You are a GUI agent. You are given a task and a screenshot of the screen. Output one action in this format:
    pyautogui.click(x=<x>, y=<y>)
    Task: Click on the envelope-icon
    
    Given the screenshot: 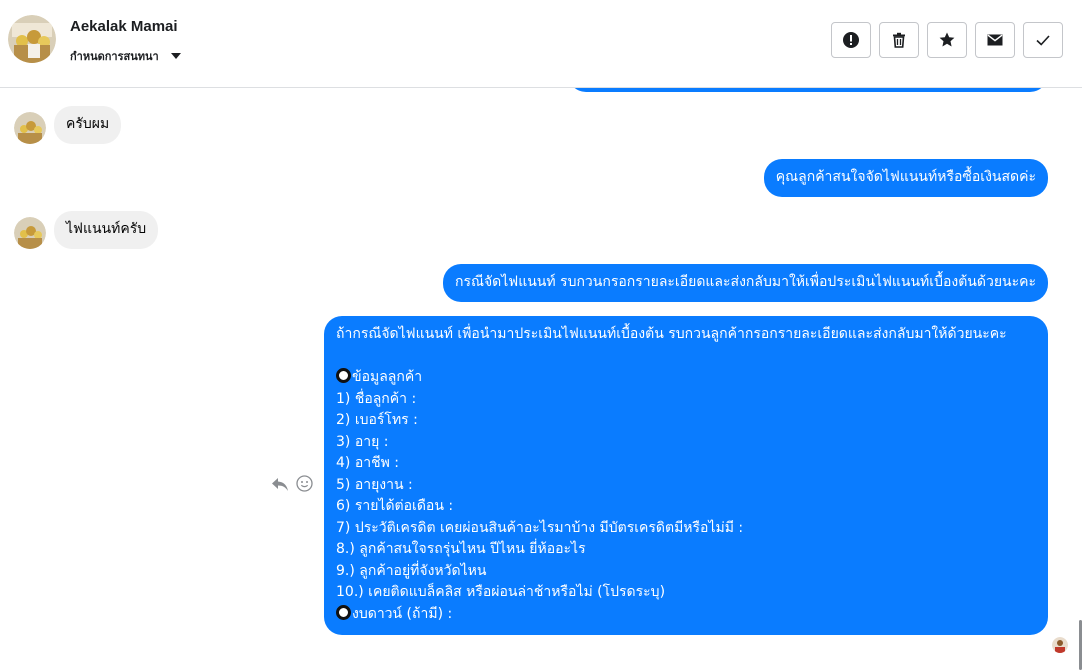 What is the action you would take?
    pyautogui.click(x=995, y=40)
    